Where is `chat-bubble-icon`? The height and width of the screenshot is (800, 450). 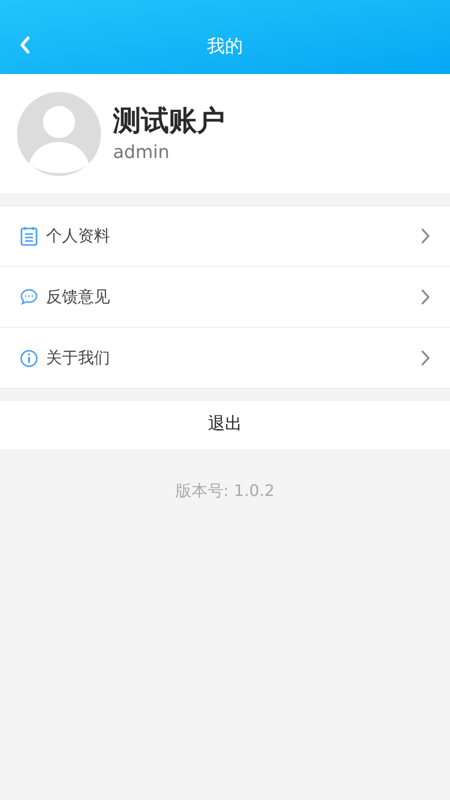
chat-bubble-icon is located at coordinates (29, 297).